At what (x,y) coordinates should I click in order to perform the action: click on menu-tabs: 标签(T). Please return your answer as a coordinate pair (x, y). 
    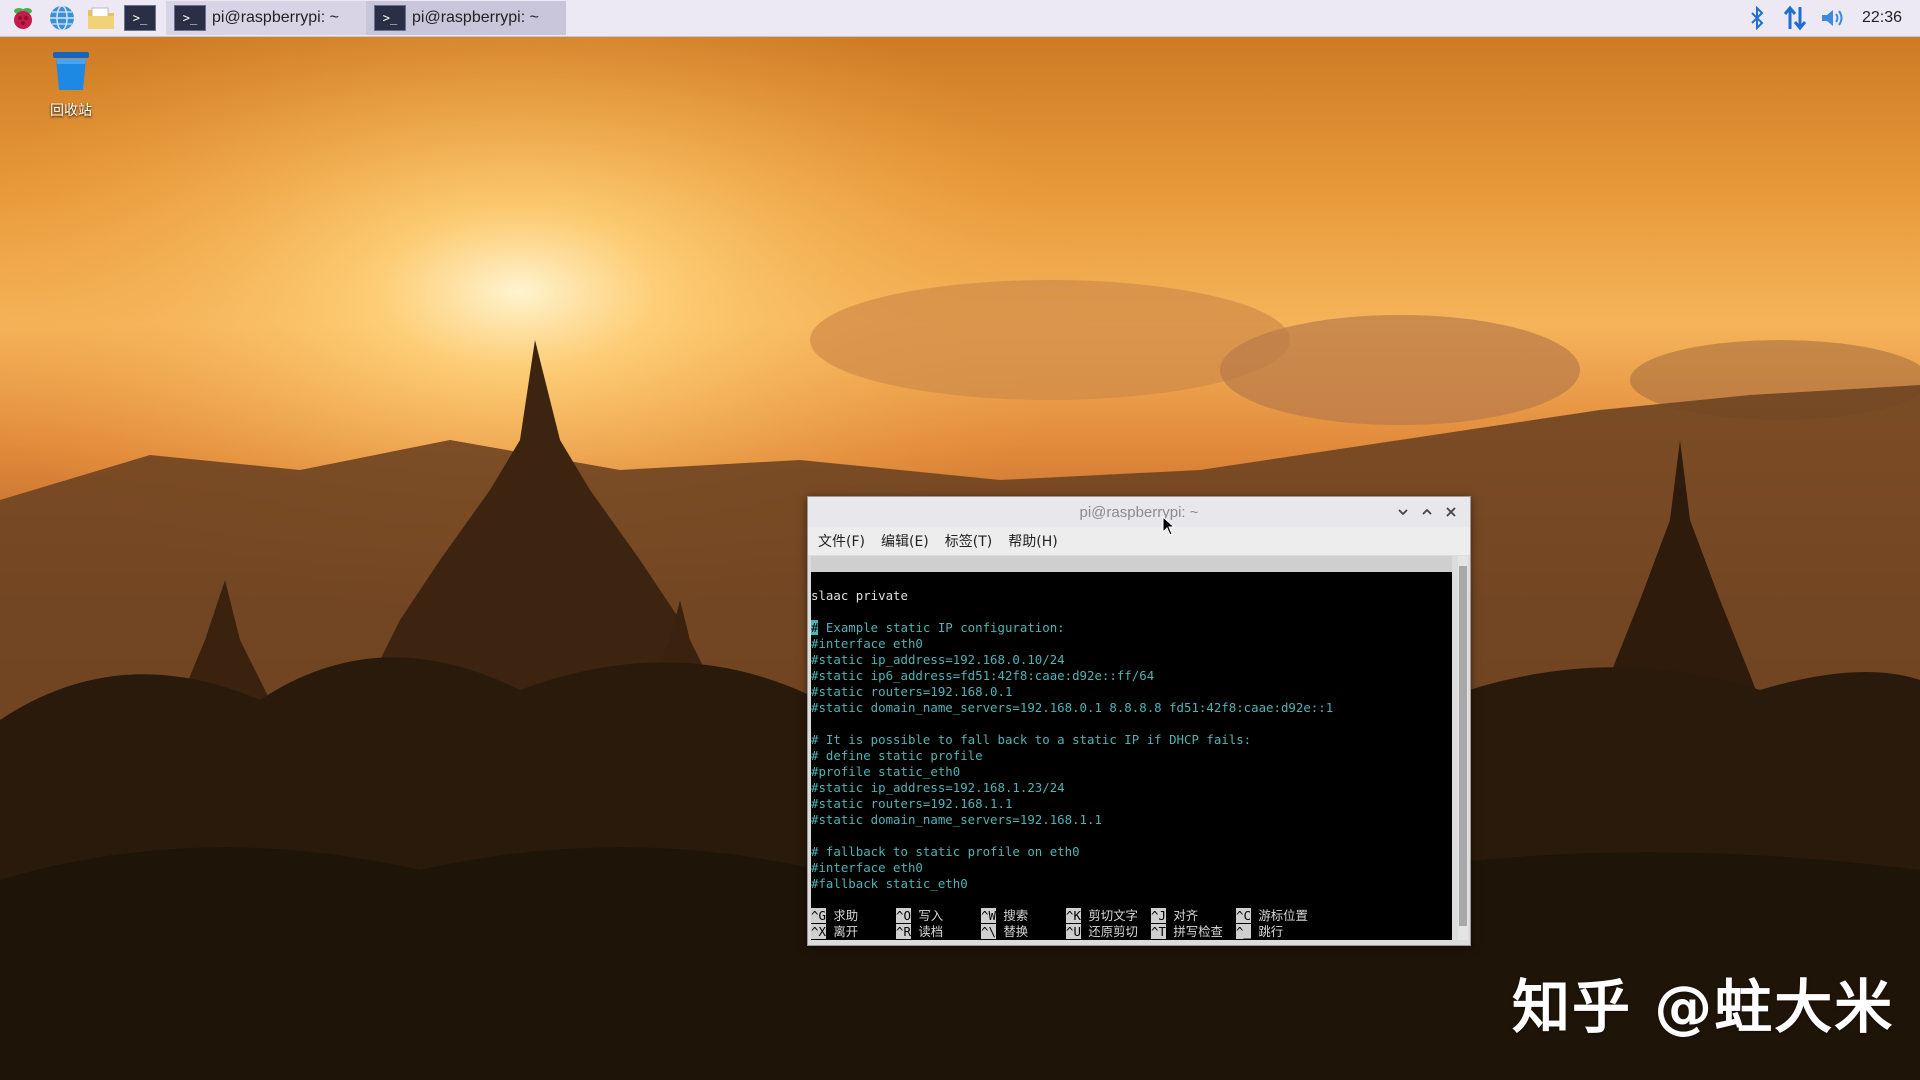
    Looking at the image, I should click on (968, 541).